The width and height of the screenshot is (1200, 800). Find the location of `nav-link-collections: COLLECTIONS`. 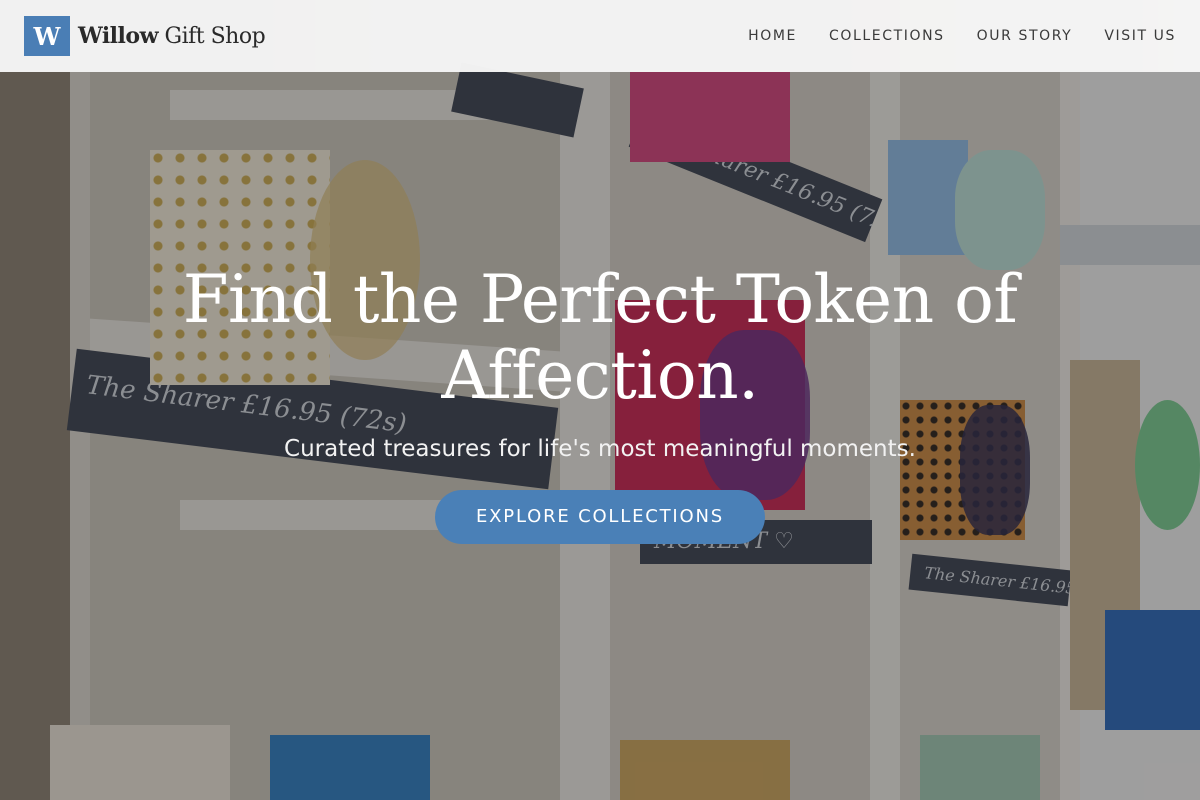

nav-link-collections: COLLECTIONS is located at coordinates (887, 36).